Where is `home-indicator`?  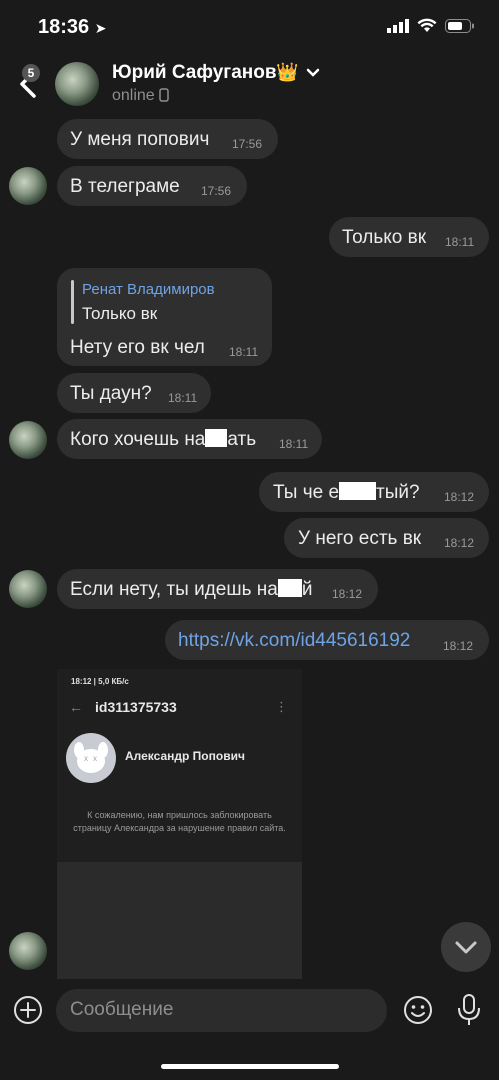
home-indicator is located at coordinates (250, 1066).